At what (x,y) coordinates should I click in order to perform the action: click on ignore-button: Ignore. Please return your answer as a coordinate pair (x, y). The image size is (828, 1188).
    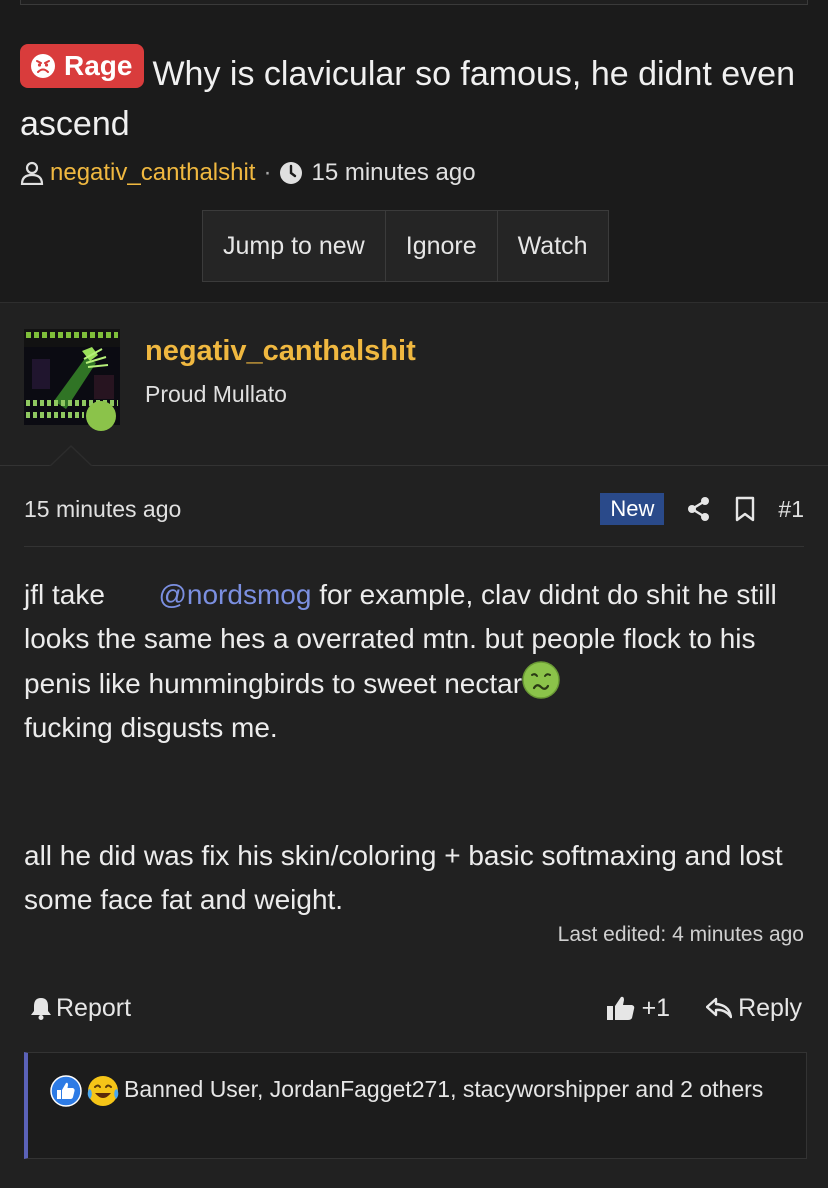
    Looking at the image, I should click on (442, 246).